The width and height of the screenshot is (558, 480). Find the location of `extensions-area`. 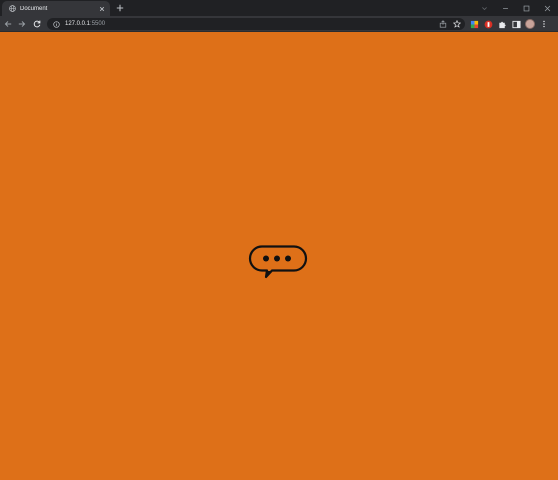

extensions-area is located at coordinates (510, 24).